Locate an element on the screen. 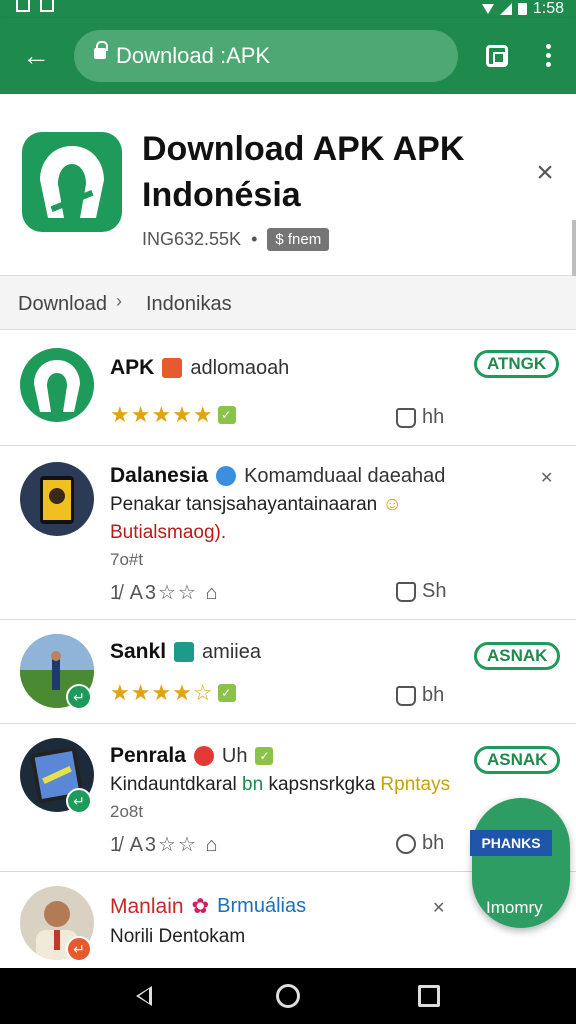 This screenshot has width=576, height=1024. like-count: hh is located at coordinates (420, 417).